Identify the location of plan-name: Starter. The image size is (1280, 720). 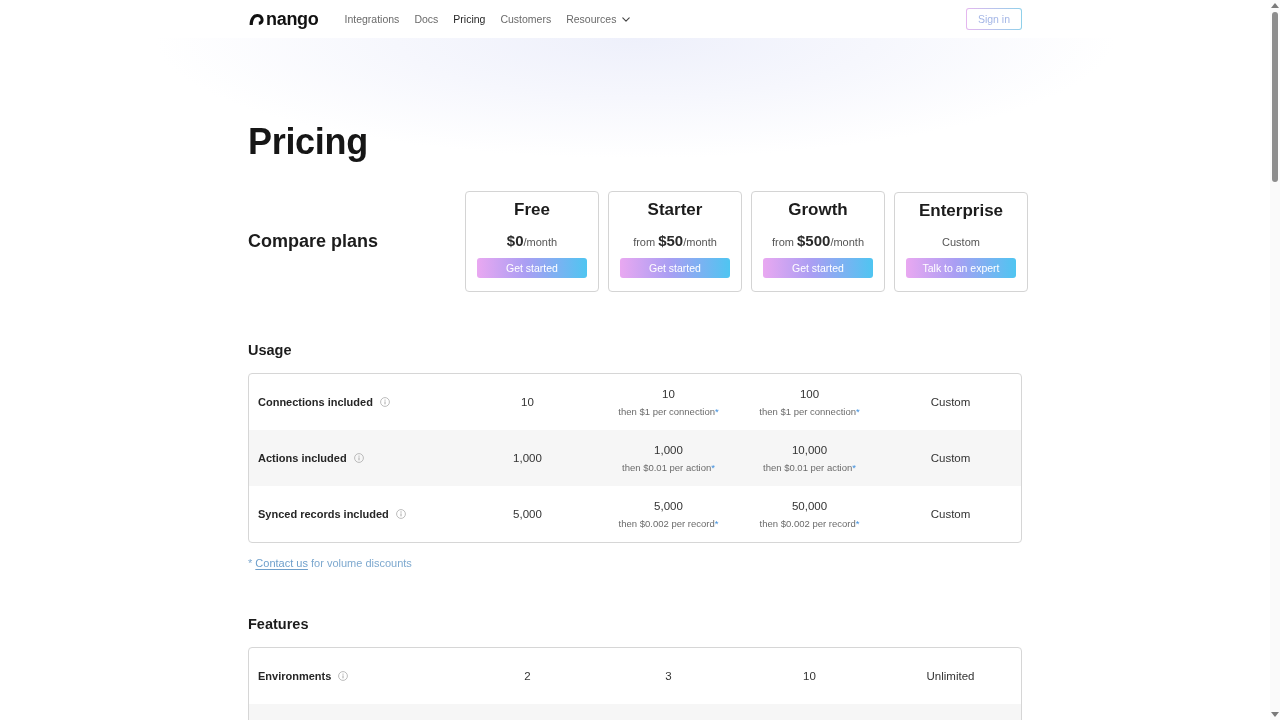
(675, 210).